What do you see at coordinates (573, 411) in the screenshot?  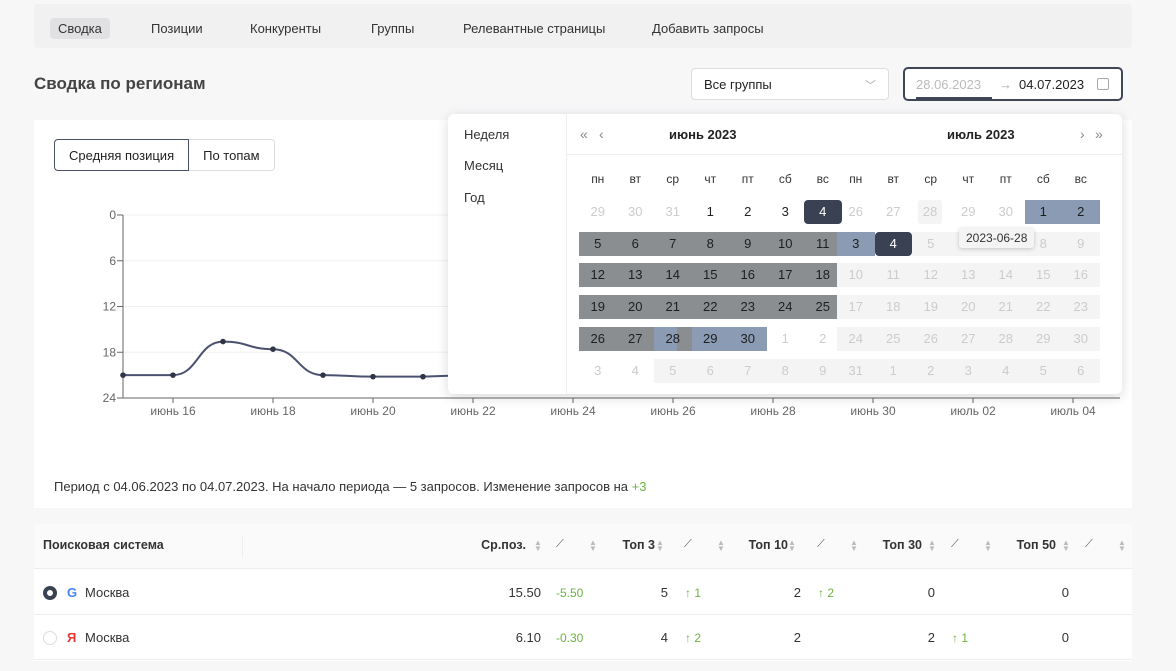 I see `x-tick-label: июнь 24` at bounding box center [573, 411].